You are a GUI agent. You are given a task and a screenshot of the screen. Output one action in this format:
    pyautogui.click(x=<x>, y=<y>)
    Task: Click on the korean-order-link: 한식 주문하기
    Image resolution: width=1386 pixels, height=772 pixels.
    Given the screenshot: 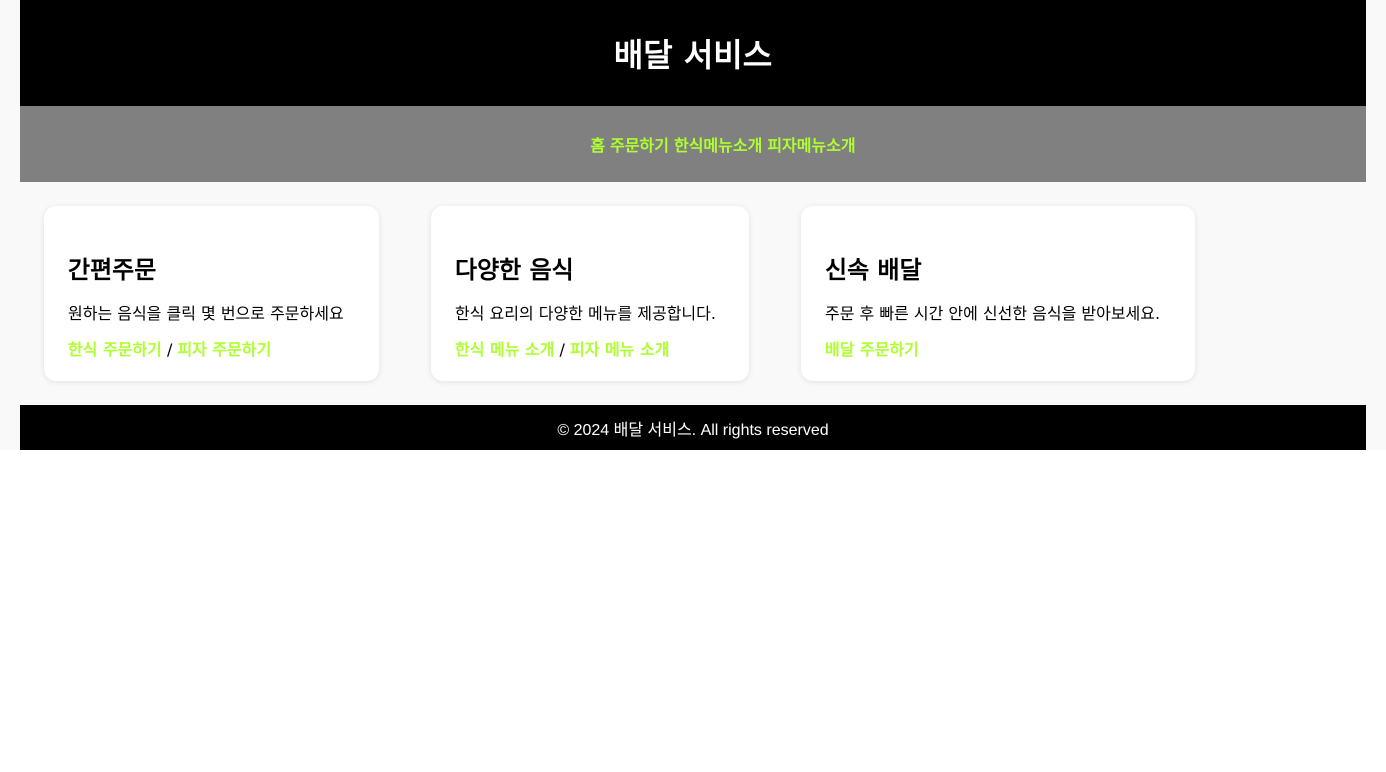 What is the action you would take?
    pyautogui.click(x=115, y=349)
    